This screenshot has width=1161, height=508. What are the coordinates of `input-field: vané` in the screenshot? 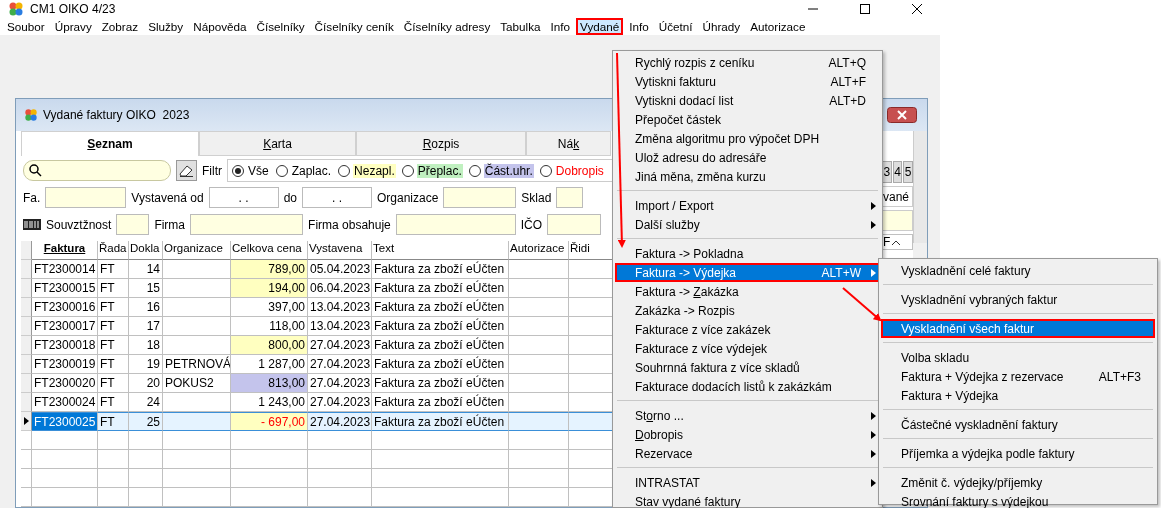 It's located at (897, 196).